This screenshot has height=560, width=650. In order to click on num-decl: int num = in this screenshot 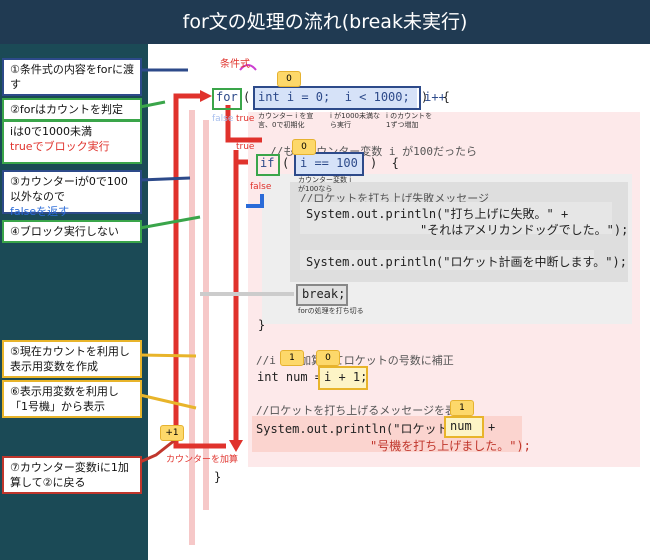, I will do `click(290, 377)`.